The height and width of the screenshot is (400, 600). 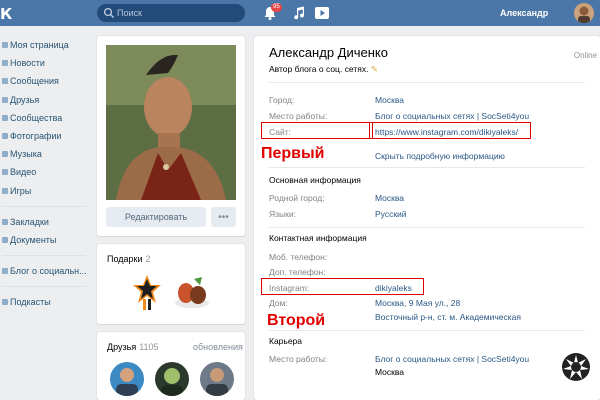 What do you see at coordinates (342, 286) in the screenshot?
I see `highlight-box-instagram` at bounding box center [342, 286].